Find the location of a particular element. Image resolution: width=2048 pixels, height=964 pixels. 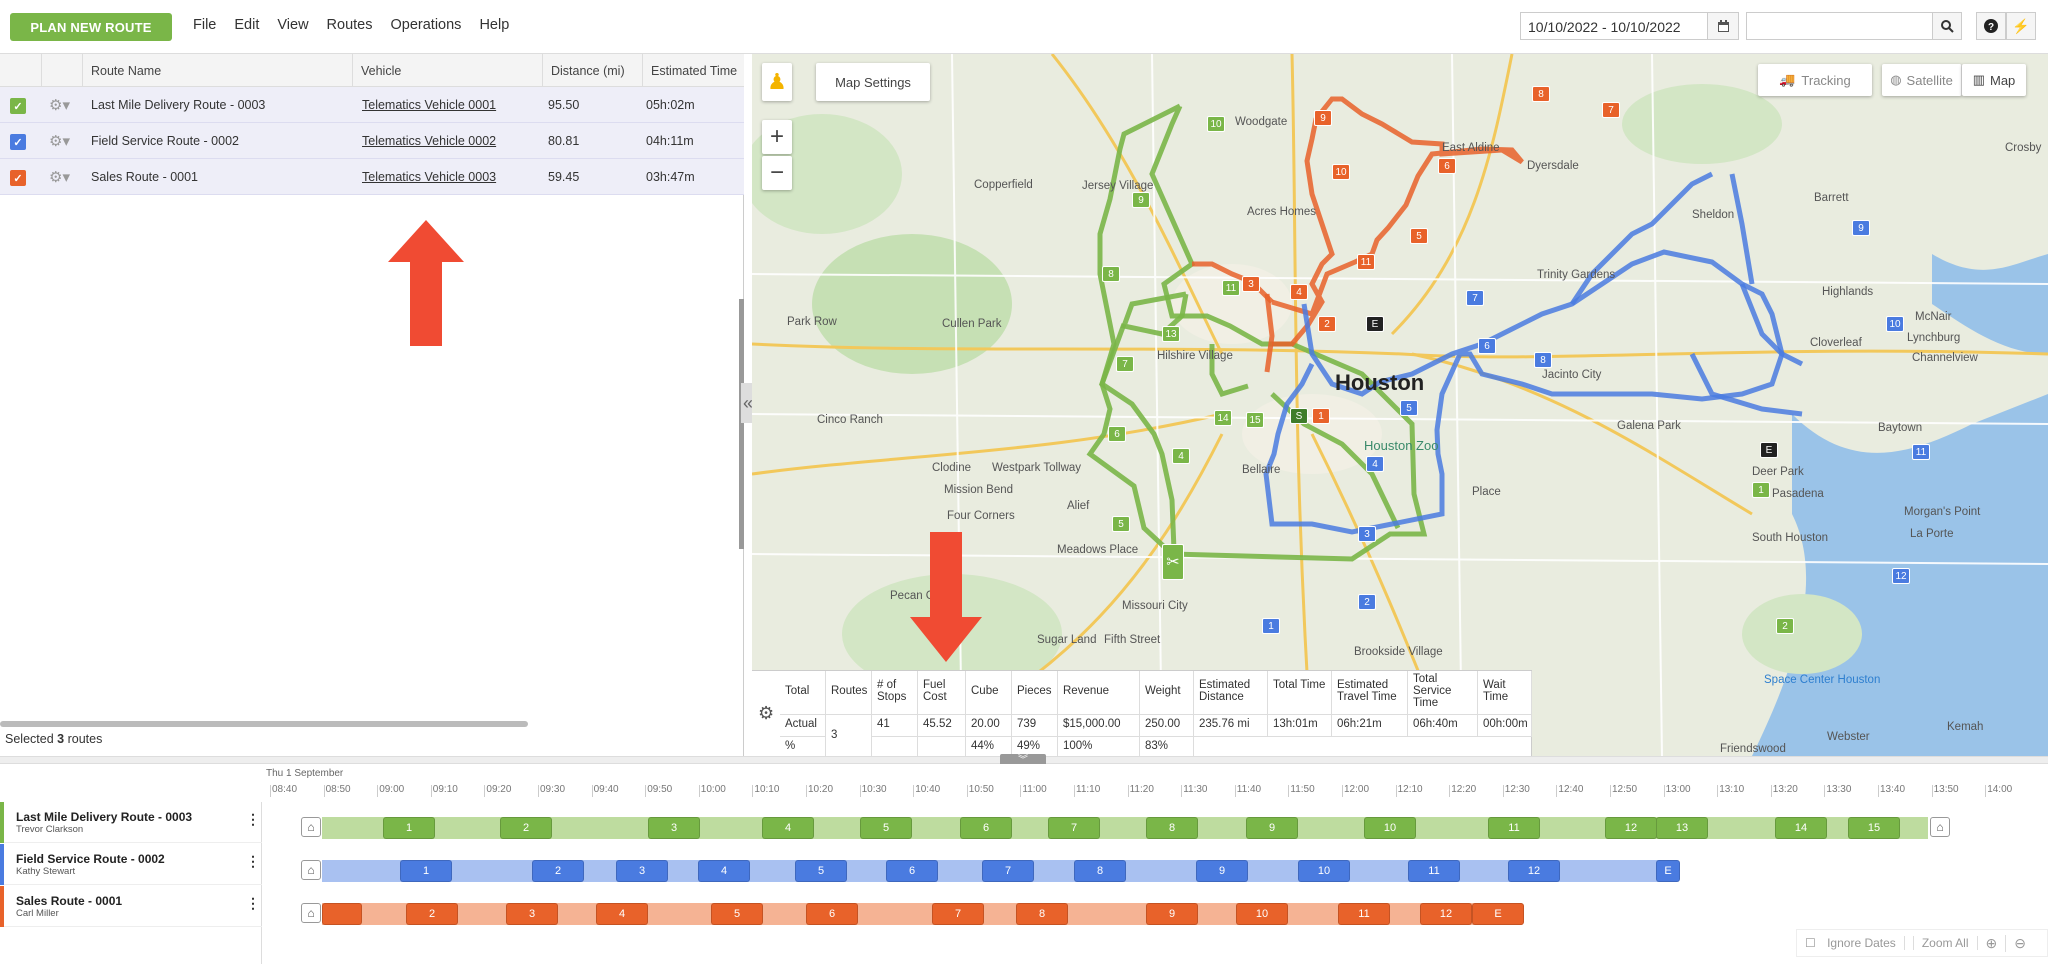

menu-help: Help is located at coordinates (494, 25).